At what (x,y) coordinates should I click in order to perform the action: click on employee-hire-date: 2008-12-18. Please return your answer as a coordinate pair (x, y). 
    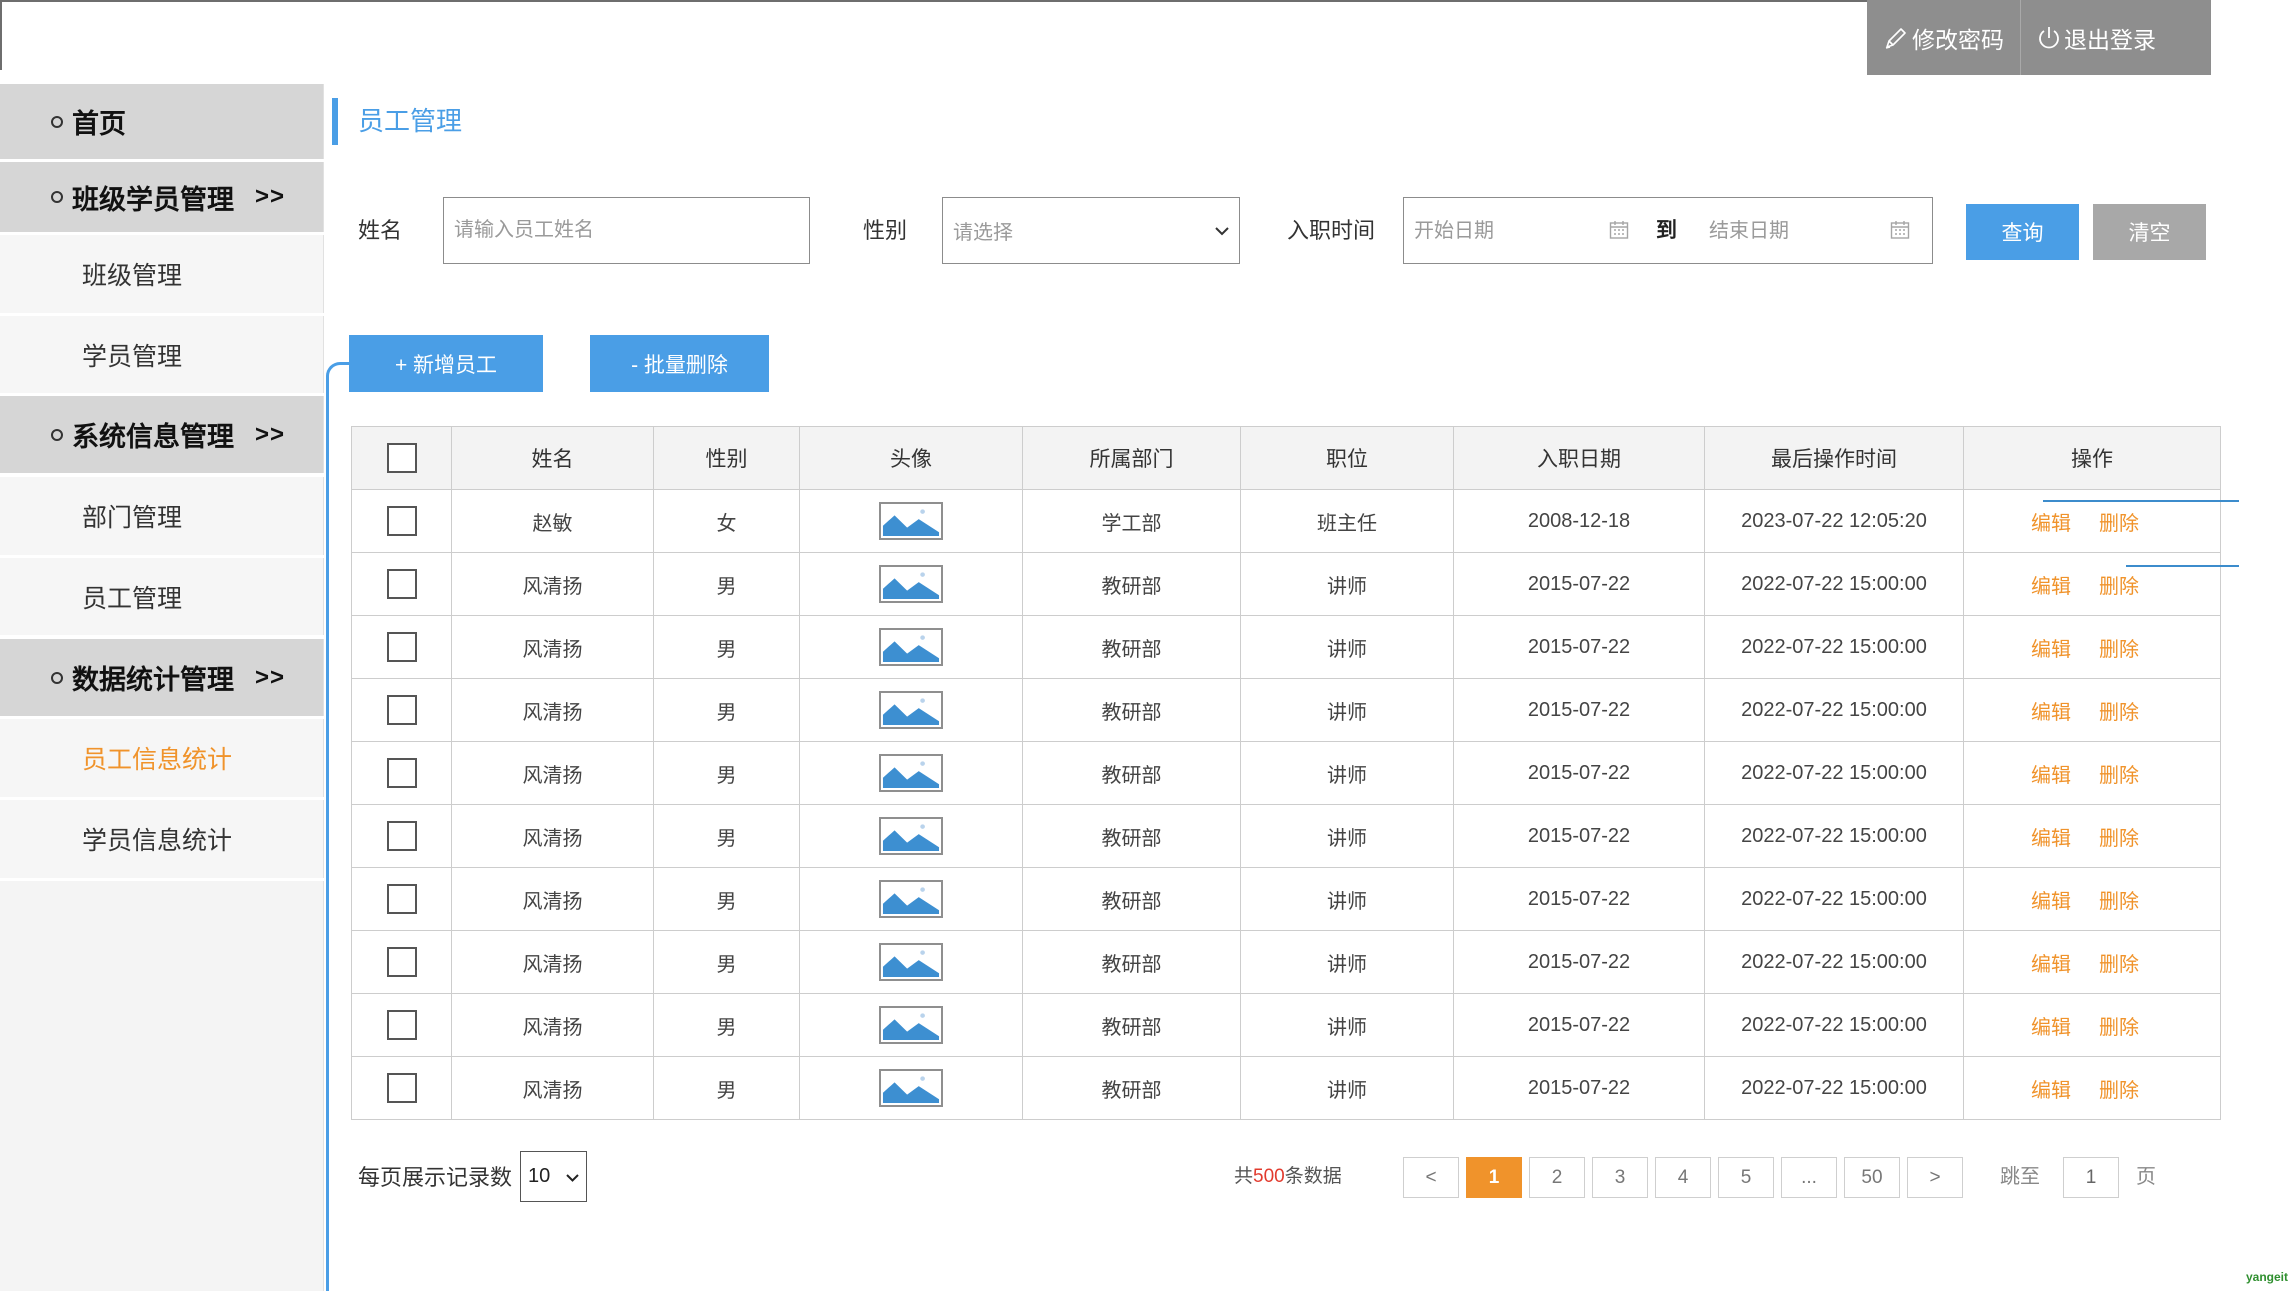
    Looking at the image, I should click on (1579, 521).